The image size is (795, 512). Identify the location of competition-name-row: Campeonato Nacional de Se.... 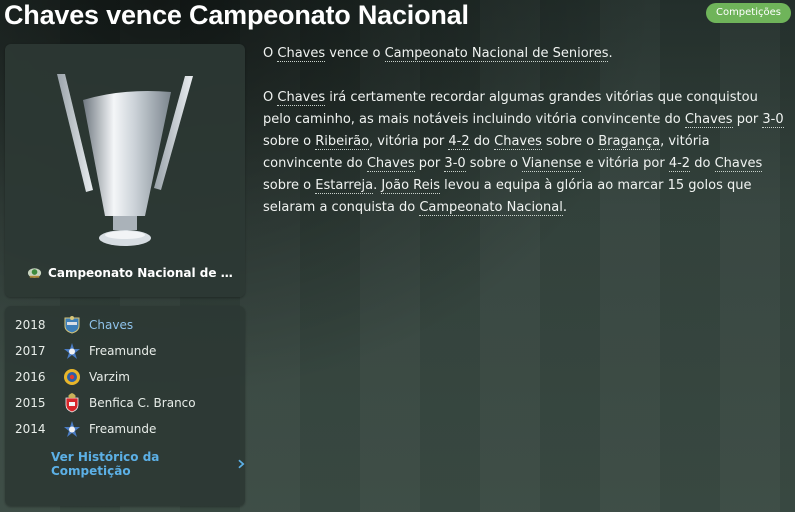
(133, 273).